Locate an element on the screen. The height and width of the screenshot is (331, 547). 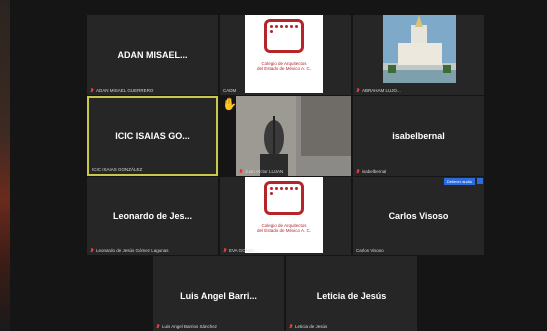
raised-hand-icon: ✋ is located at coordinates (229, 104).